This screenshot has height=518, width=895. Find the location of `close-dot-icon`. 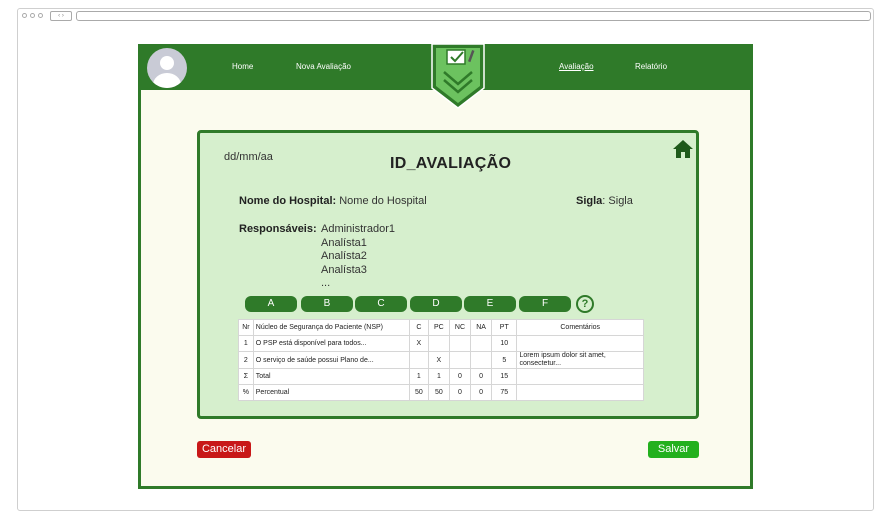

close-dot-icon is located at coordinates (24, 15).